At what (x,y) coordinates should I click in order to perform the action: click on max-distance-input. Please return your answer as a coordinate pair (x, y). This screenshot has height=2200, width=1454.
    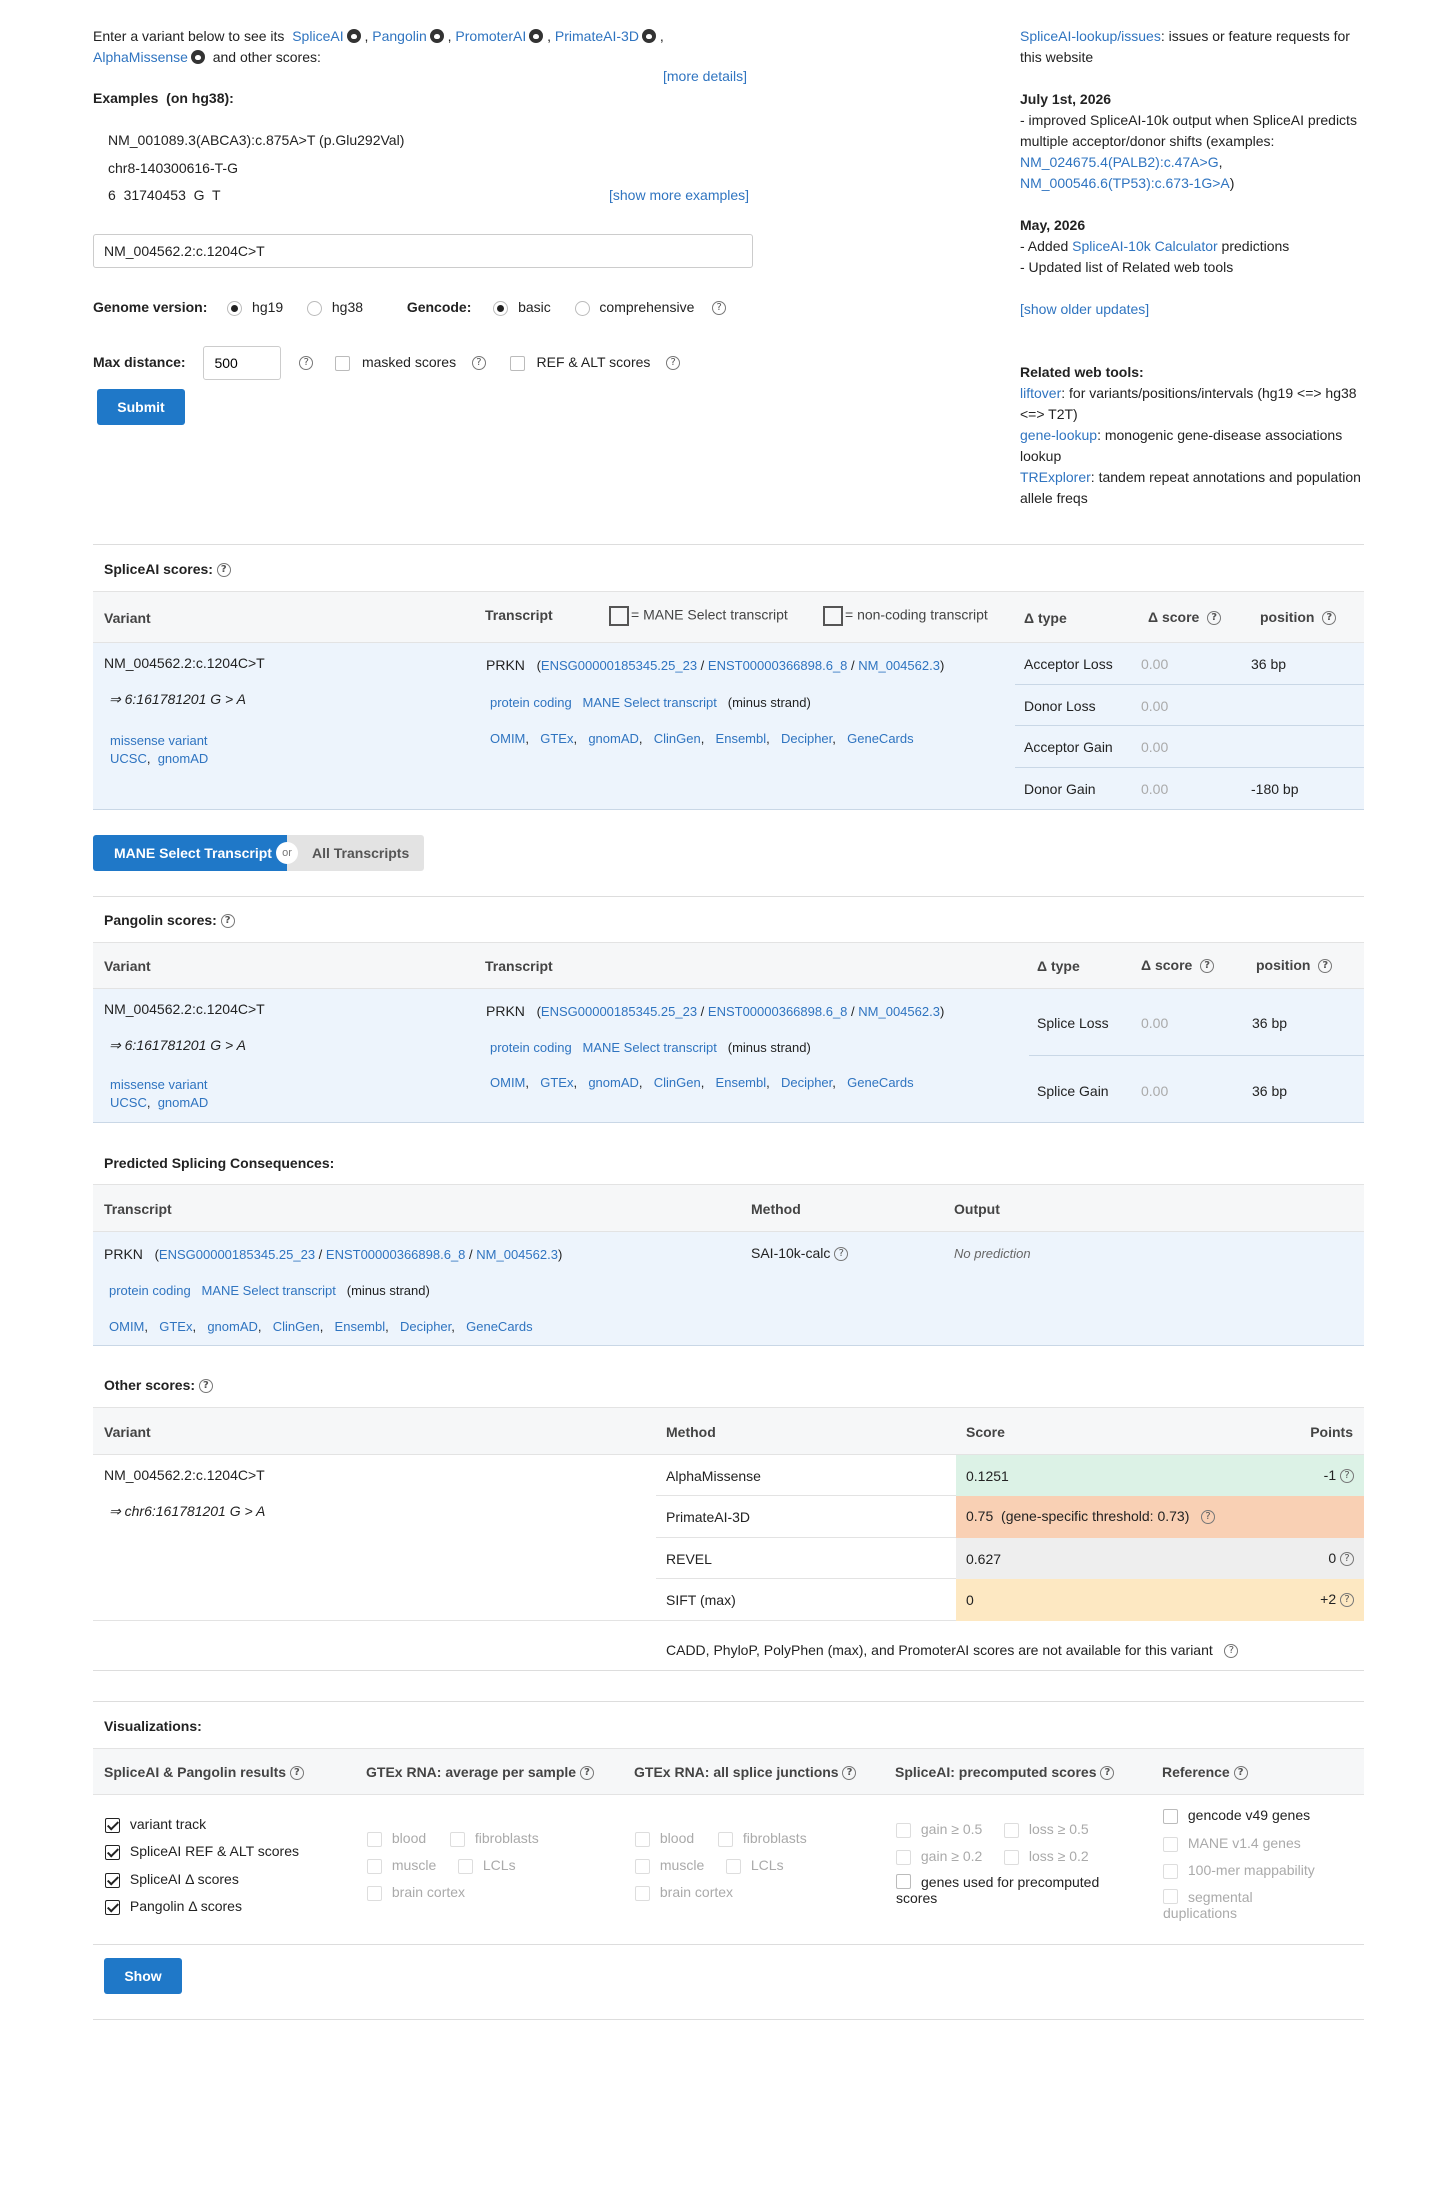
    Looking at the image, I should click on (242, 363).